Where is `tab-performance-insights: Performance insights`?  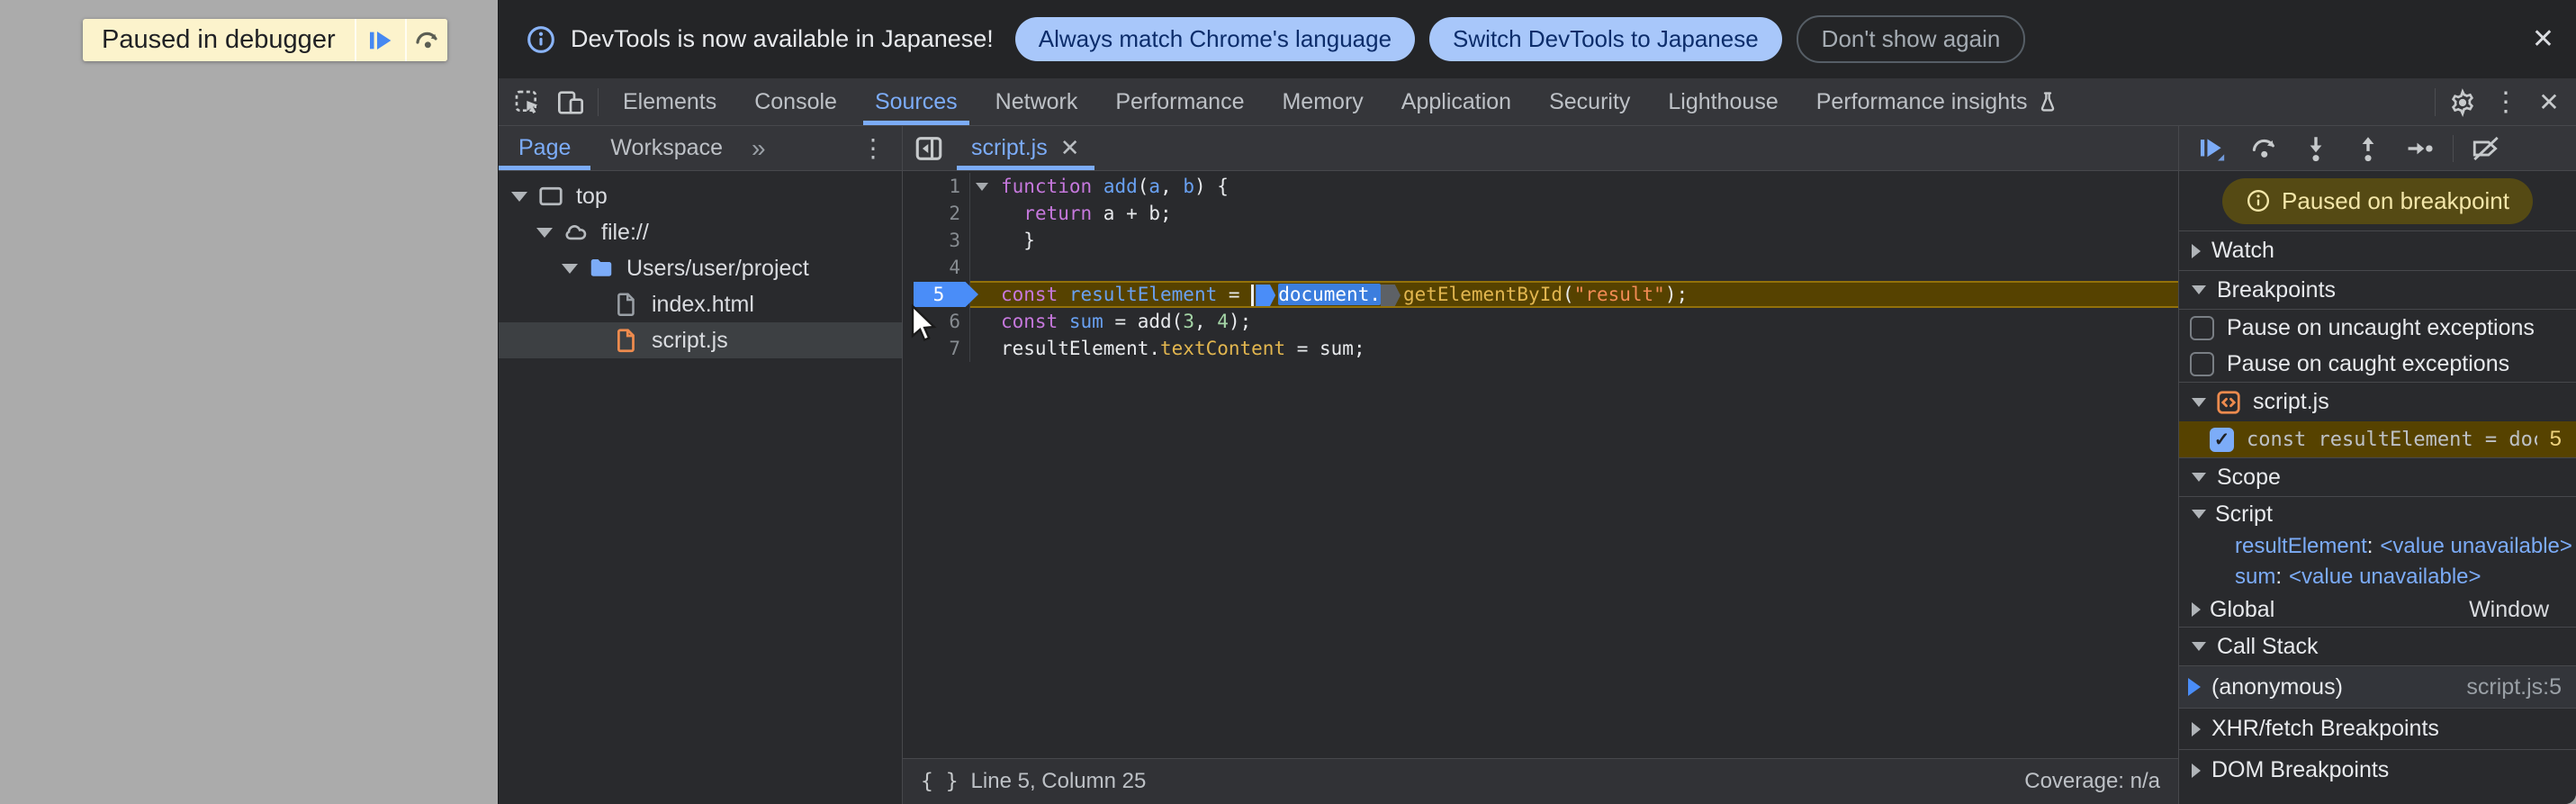 tab-performance-insights: Performance insights is located at coordinates (1938, 102).